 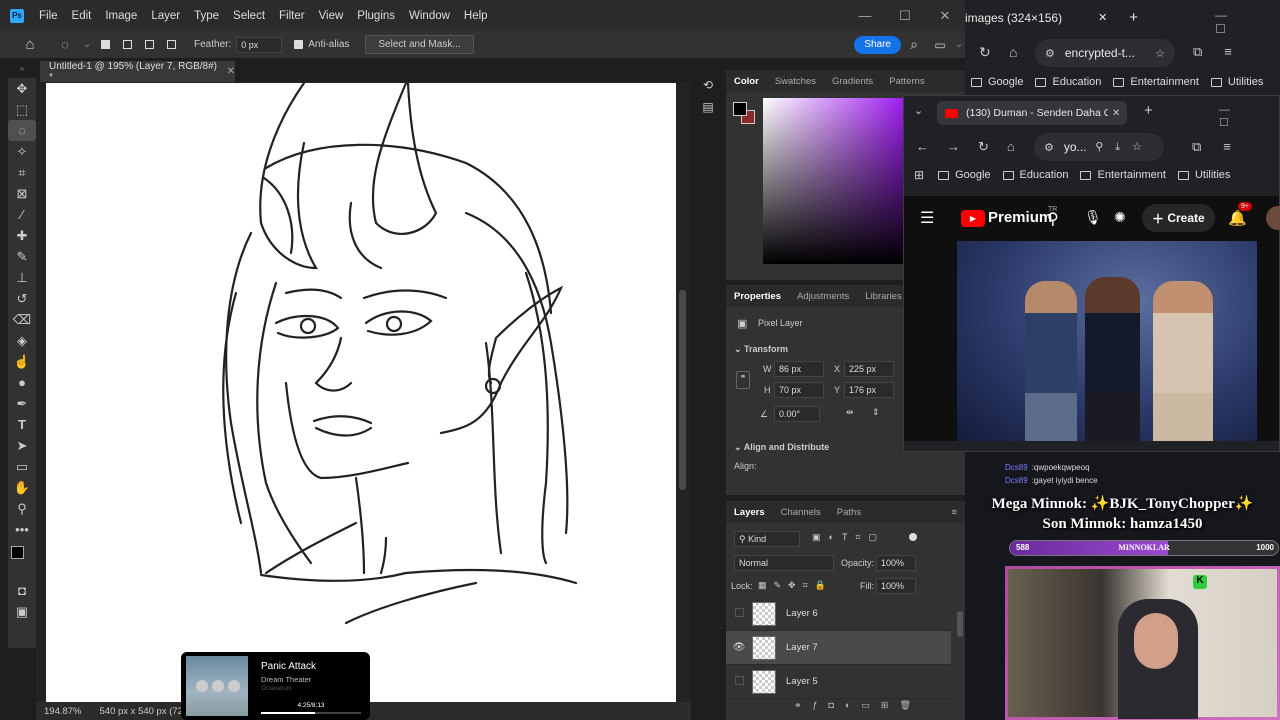 What do you see at coordinates (22, 611) in the screenshot?
I see `screen-mode-icon: ▣` at bounding box center [22, 611].